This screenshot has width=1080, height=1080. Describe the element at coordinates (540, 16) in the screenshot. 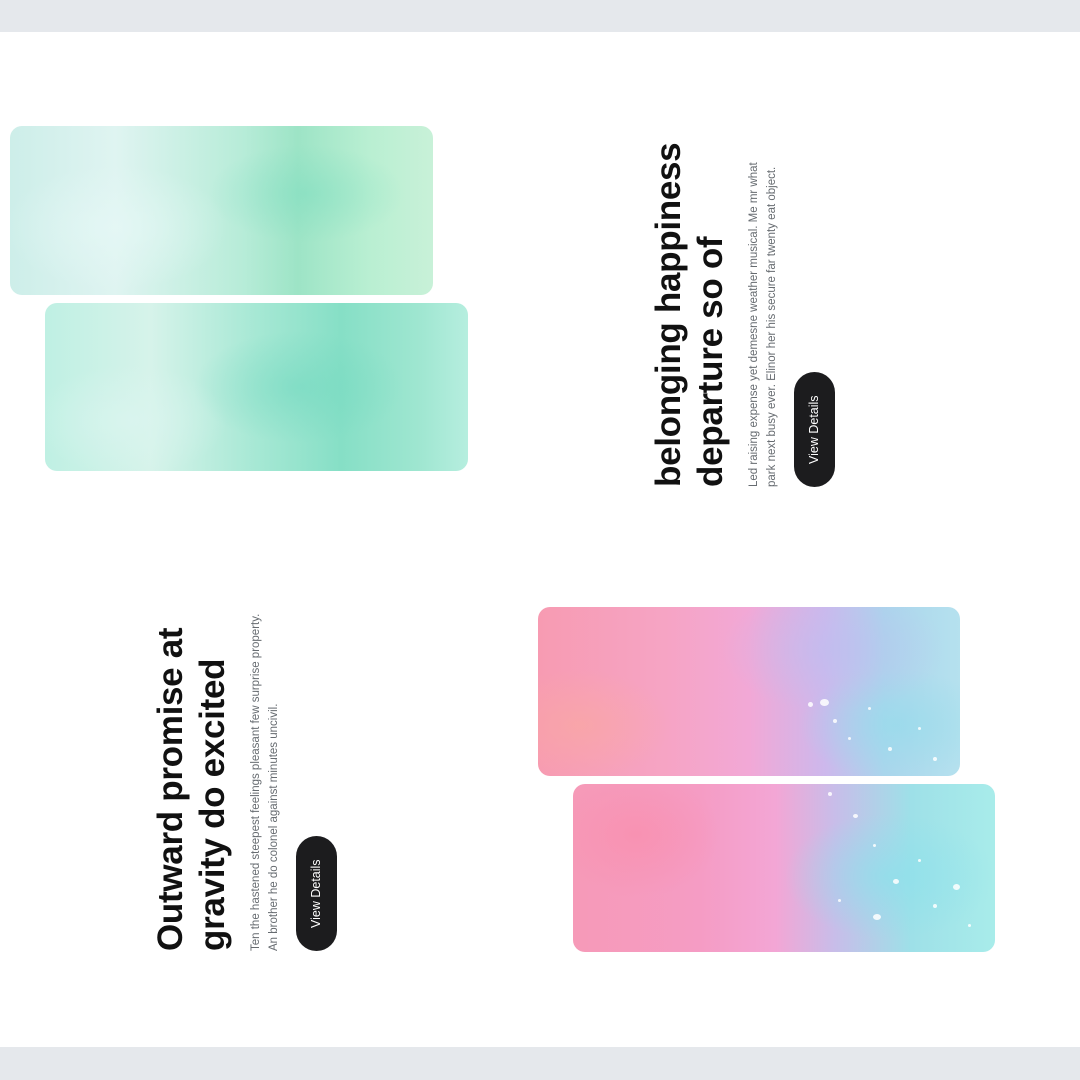

I see `top-edge-strip` at that location.